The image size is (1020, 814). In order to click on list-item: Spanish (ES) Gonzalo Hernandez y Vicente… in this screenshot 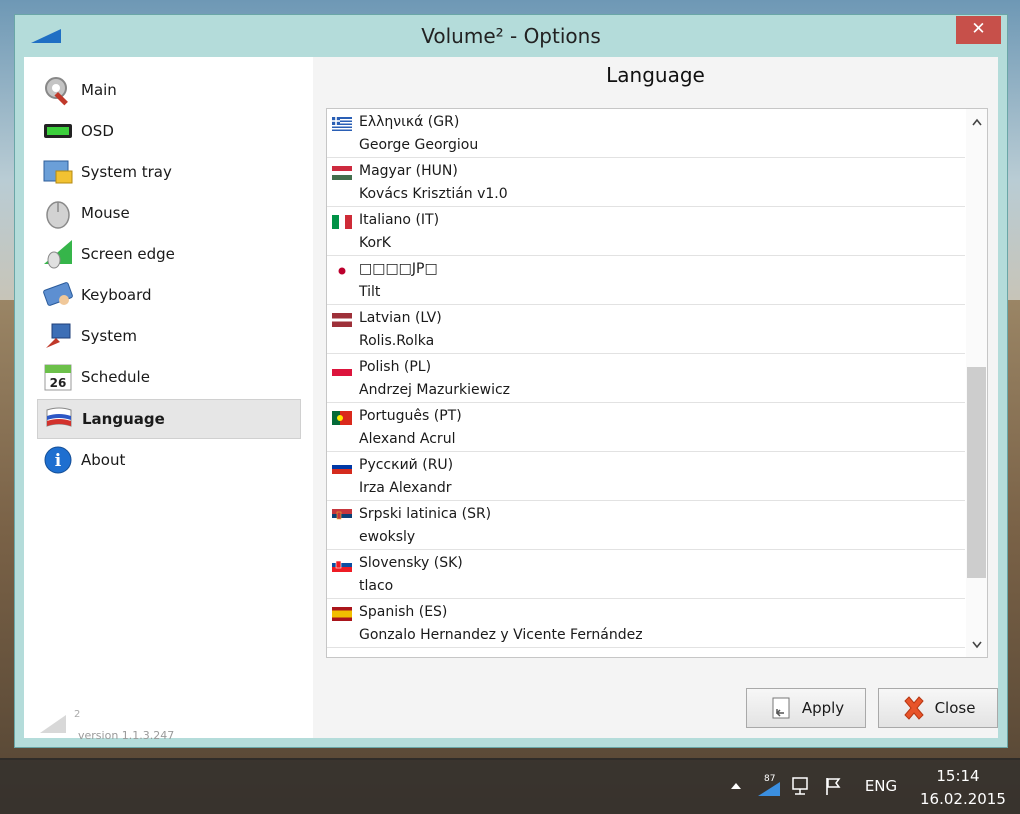, I will do `click(646, 623)`.